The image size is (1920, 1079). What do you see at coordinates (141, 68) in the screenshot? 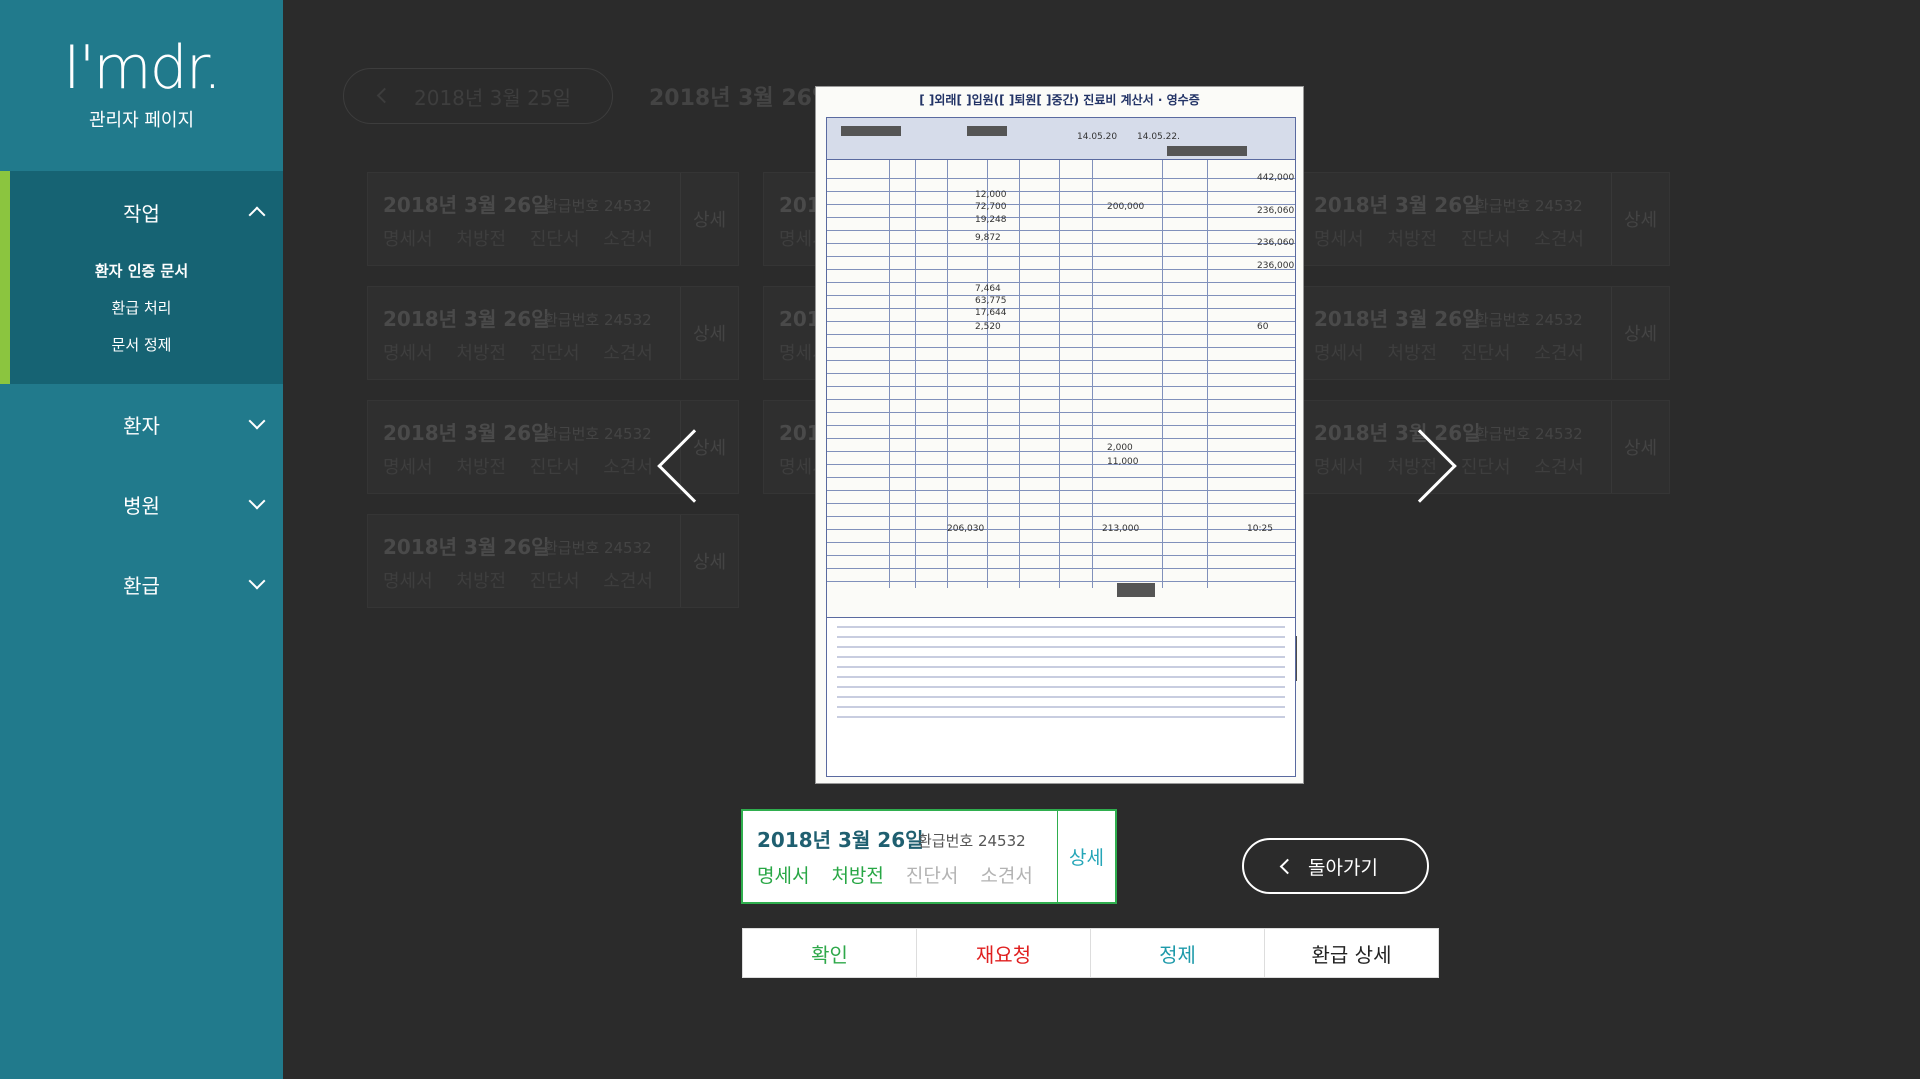
I see `logo: I'mdr.` at bounding box center [141, 68].